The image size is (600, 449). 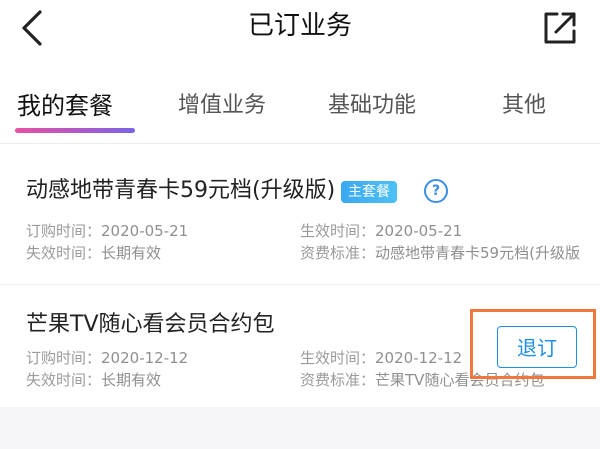 I want to click on package-name: 芒果TV随心看会员合约包, so click(x=150, y=324).